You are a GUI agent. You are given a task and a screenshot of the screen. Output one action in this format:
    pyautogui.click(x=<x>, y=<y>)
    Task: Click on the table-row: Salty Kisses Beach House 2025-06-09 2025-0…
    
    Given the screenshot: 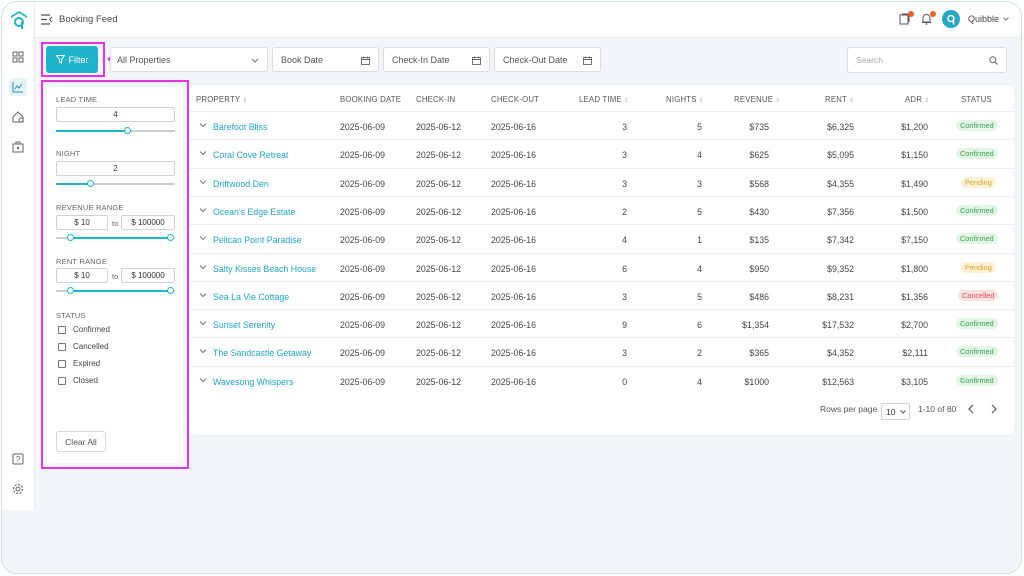 What is the action you would take?
    pyautogui.click(x=601, y=266)
    